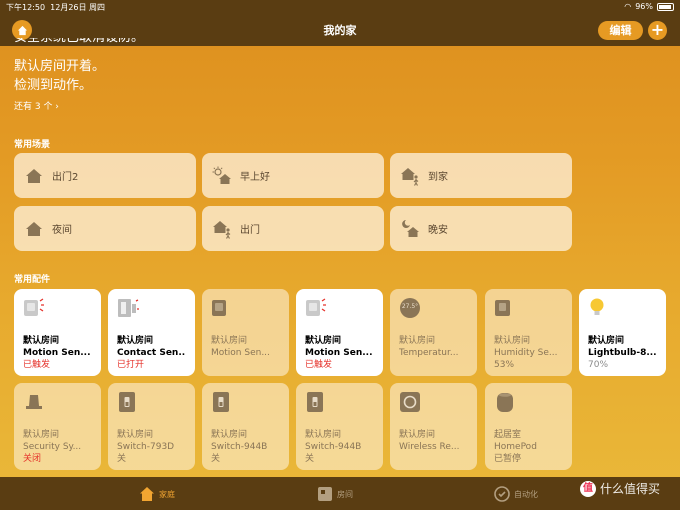 The height and width of the screenshot is (510, 680). What do you see at coordinates (78, 7) in the screenshot?
I see `status-date: 12月26日 周四` at bounding box center [78, 7].